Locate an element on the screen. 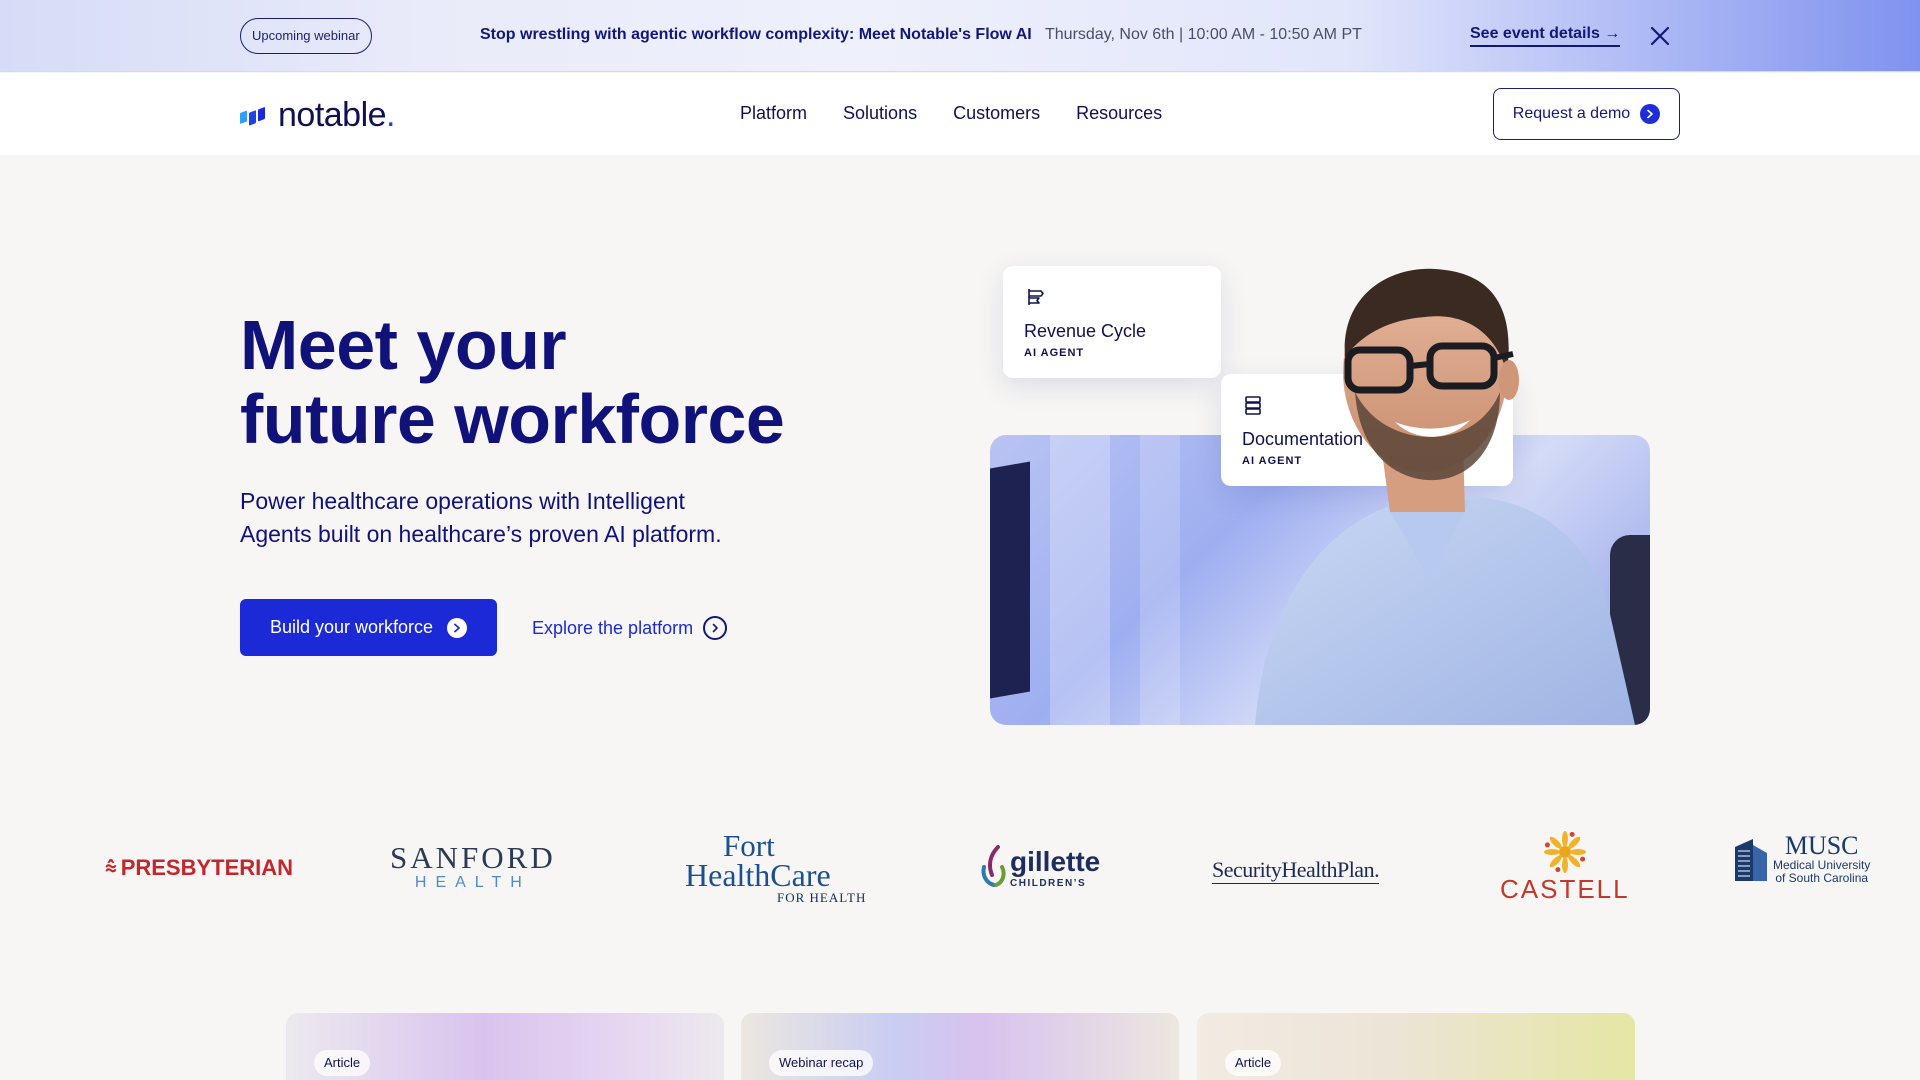 This screenshot has width=1920, height=1080. revenue-cycle-agent-card: Revenue Cycle AI AGENT is located at coordinates (1112, 322).